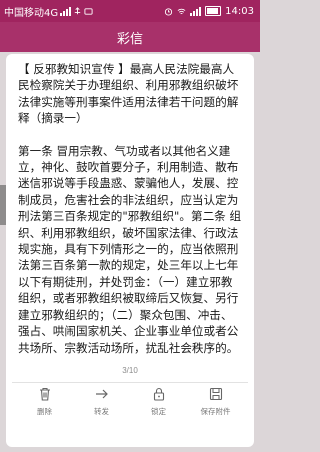  Describe the element at coordinates (45, 401) in the screenshot. I see `delete-button: 删除` at that location.